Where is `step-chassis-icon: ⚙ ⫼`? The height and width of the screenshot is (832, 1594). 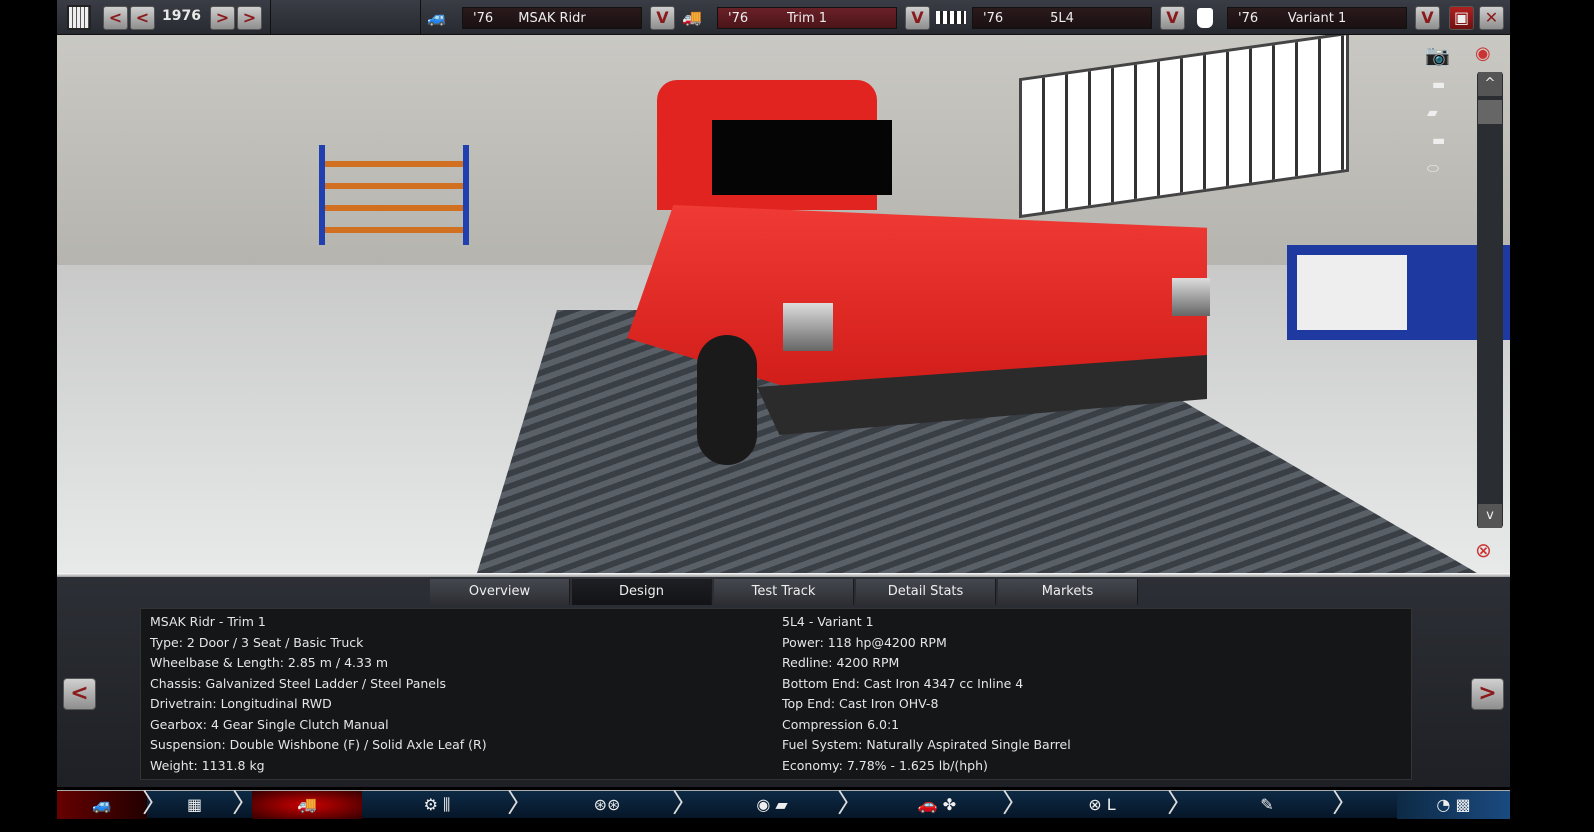
step-chassis-icon: ⚙ ⫼ is located at coordinates (437, 805).